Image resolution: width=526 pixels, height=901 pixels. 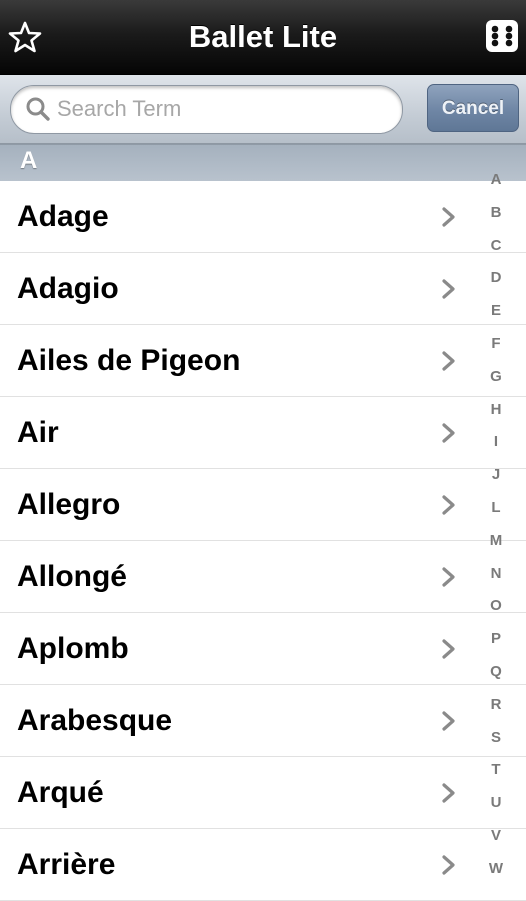 I want to click on index-letter: T, so click(x=496, y=770).